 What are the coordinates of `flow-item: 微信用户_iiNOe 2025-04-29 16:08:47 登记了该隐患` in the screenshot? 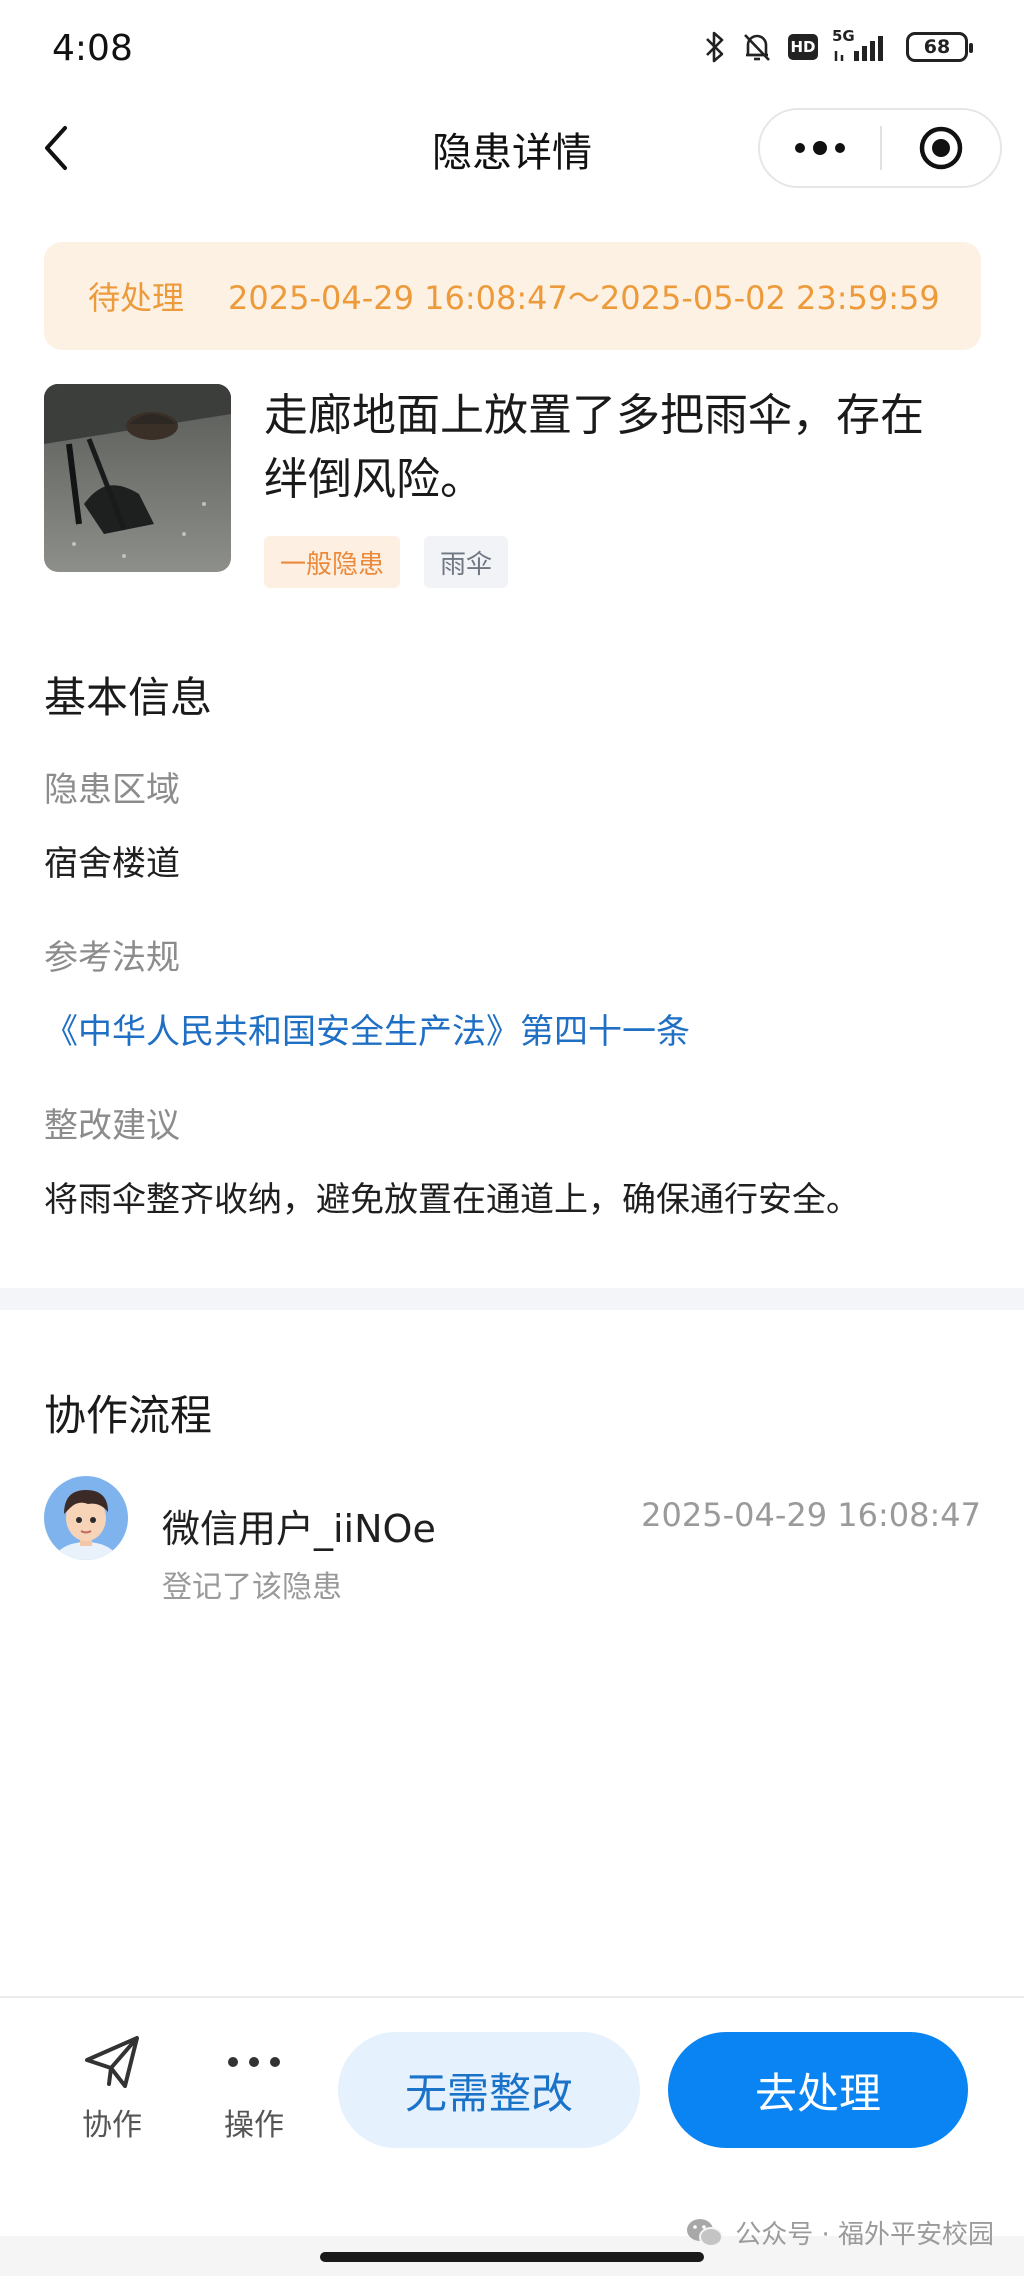 It's located at (512, 1546).